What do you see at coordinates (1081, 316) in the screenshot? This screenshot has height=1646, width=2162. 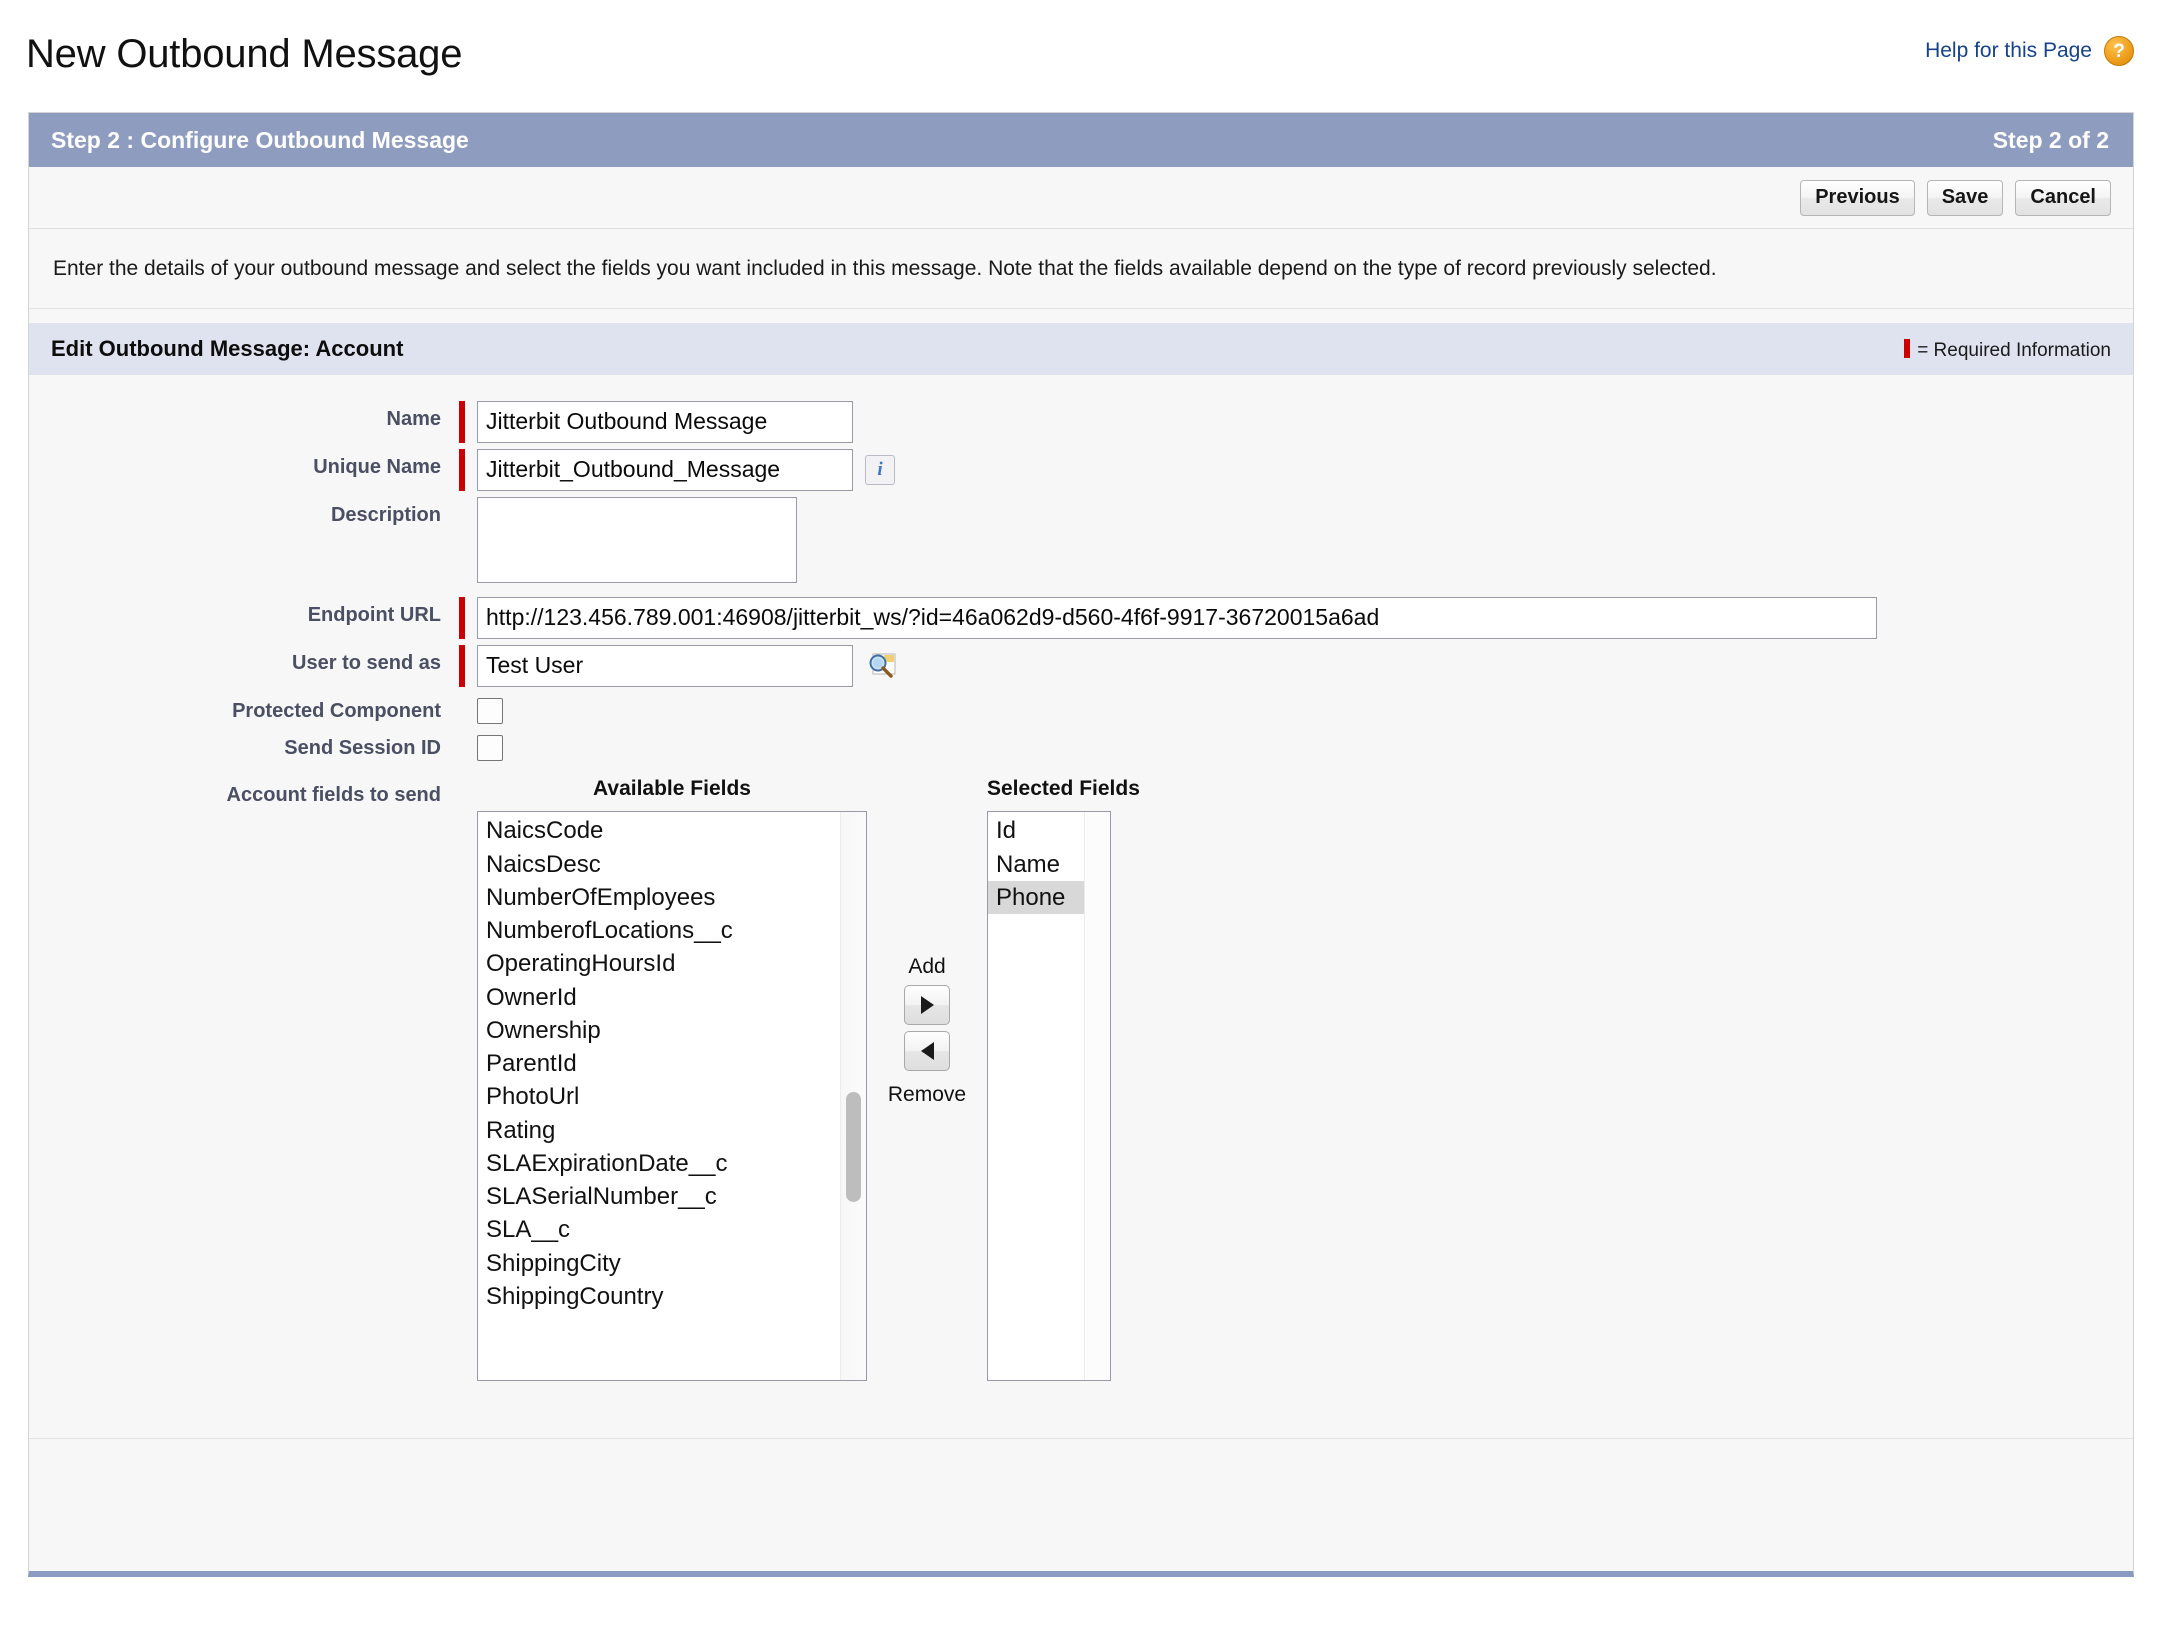 I see `section-spacer` at bounding box center [1081, 316].